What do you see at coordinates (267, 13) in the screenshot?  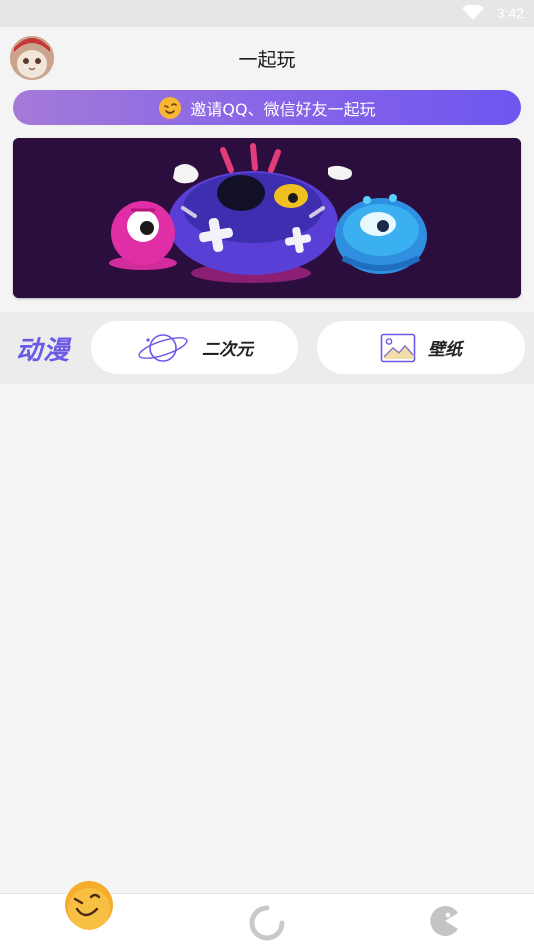 I see `status-bar: 3:42` at bounding box center [267, 13].